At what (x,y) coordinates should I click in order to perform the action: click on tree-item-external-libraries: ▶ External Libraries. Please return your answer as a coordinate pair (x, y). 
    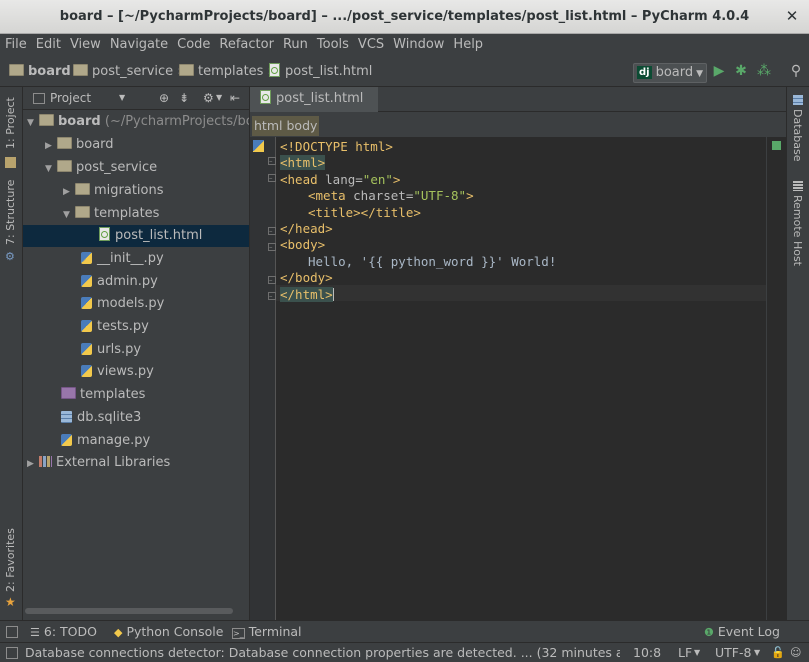
    Looking at the image, I should click on (138, 463).